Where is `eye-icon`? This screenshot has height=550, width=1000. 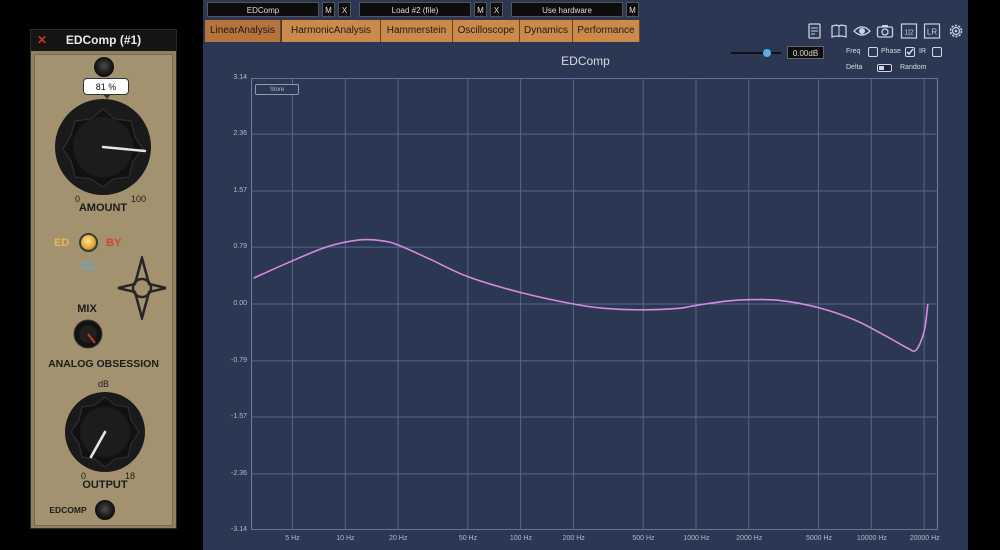
eye-icon is located at coordinates (862, 31).